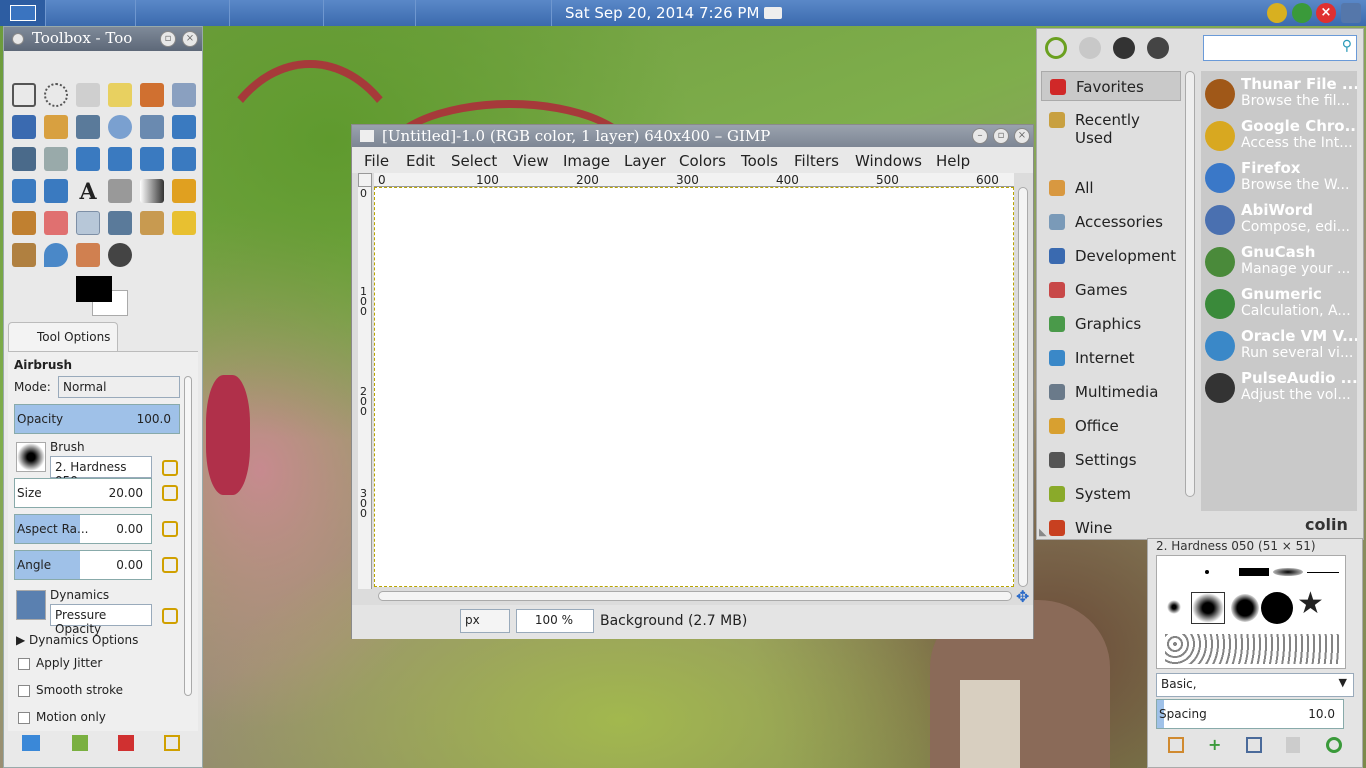 Image resolution: width=1366 pixels, height=768 pixels. Describe the element at coordinates (56, 95) in the screenshot. I see `ellipse-select-icon` at that location.